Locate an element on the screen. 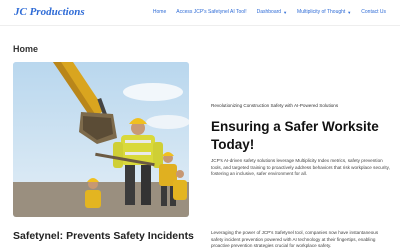 The height and width of the screenshot is (250, 400). nav-home: Home is located at coordinates (159, 12).